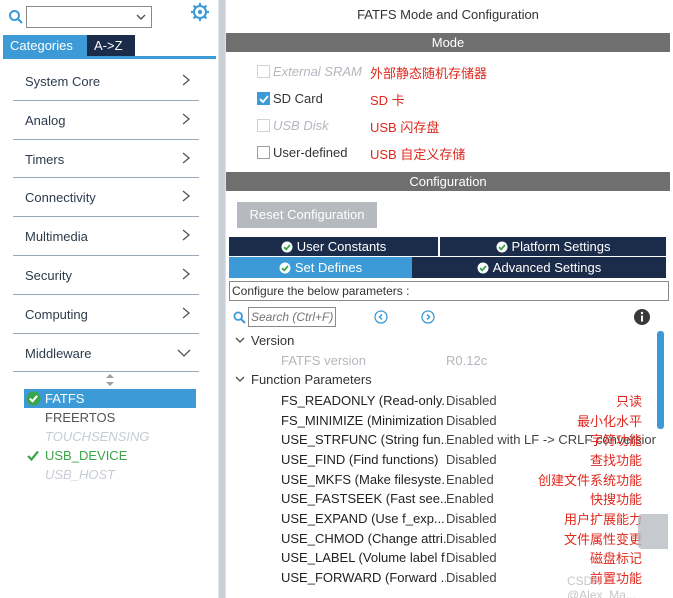 The height and width of the screenshot is (598, 673). I want to click on tab-user-constants: User Constants, so click(334, 246).